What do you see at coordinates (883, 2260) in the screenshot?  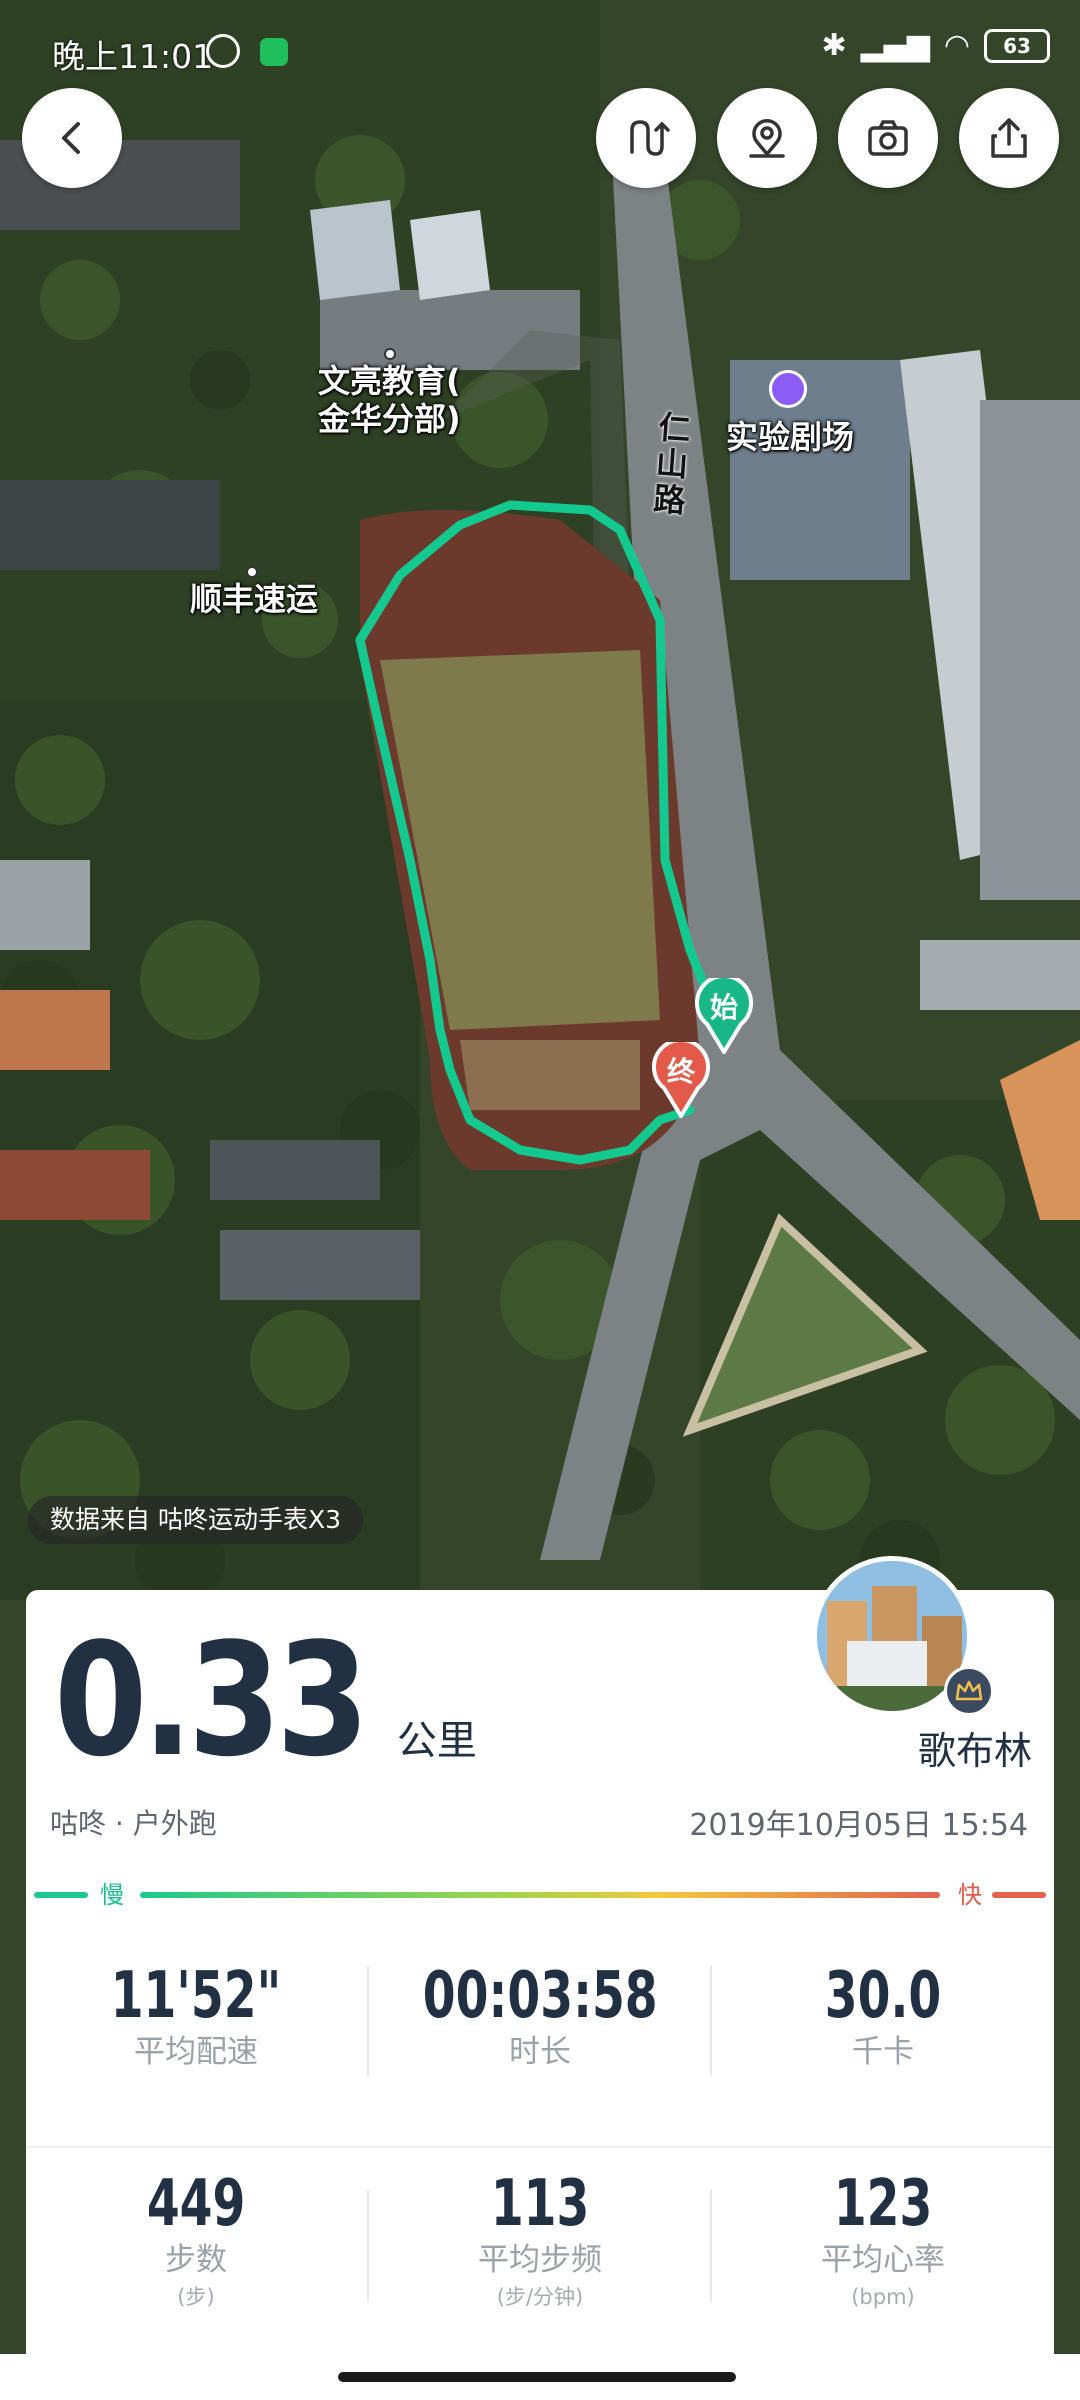 I see `stat-label: 平均心率` at bounding box center [883, 2260].